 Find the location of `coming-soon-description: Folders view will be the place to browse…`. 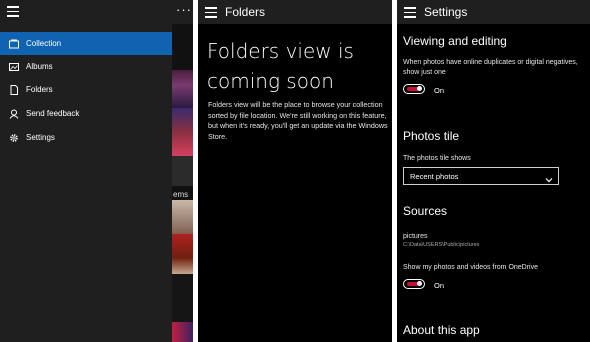

coming-soon-description: Folders view will be the place to browse… is located at coordinates (298, 120).